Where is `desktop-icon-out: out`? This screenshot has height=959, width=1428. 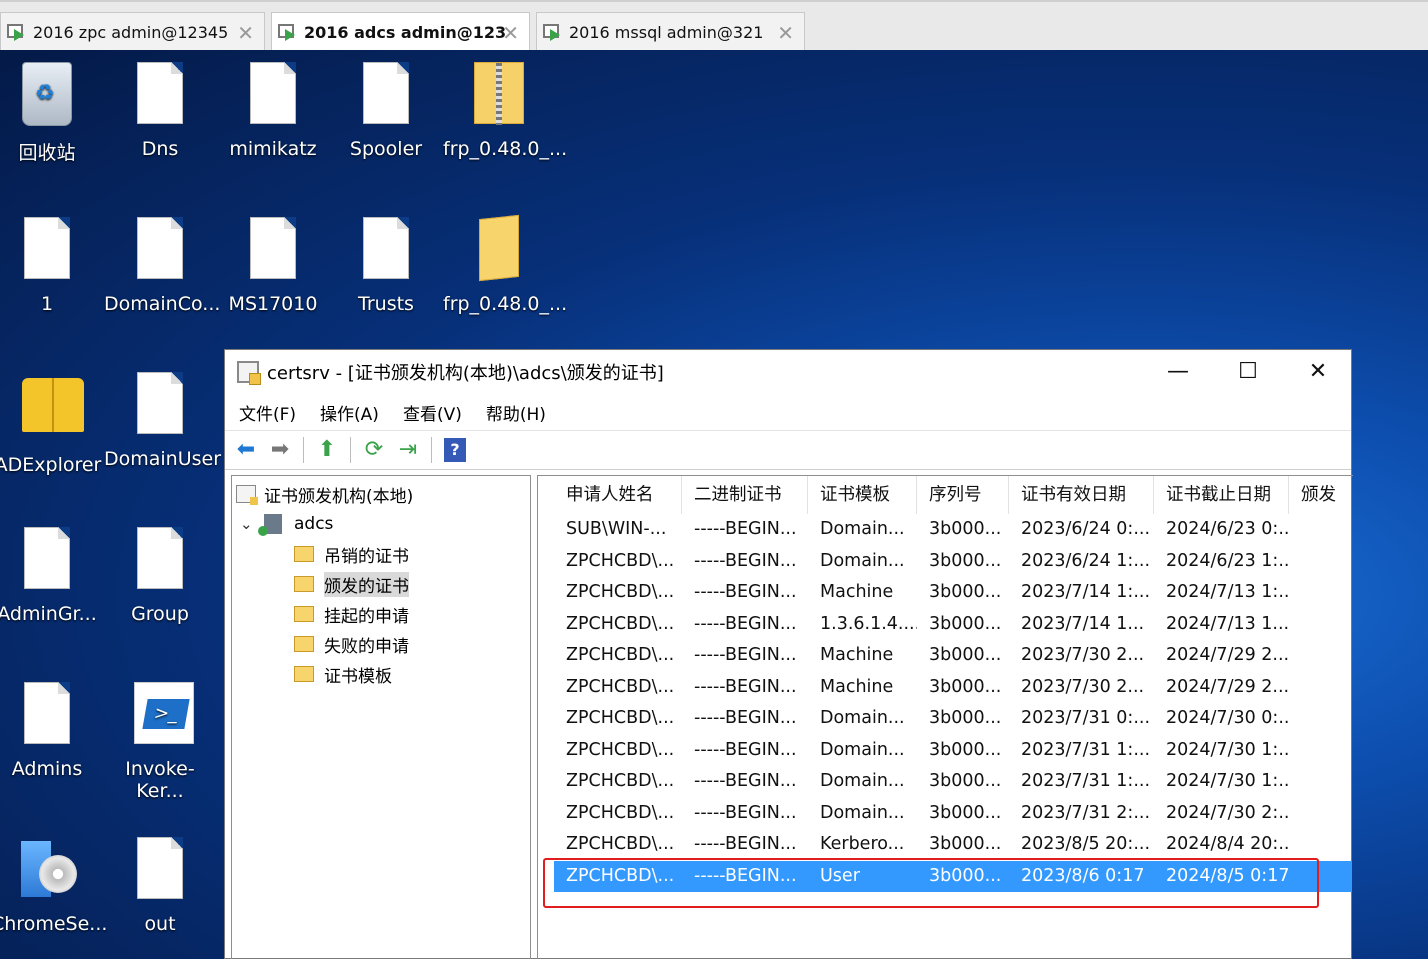 desktop-icon-out: out is located at coordinates (160, 886).